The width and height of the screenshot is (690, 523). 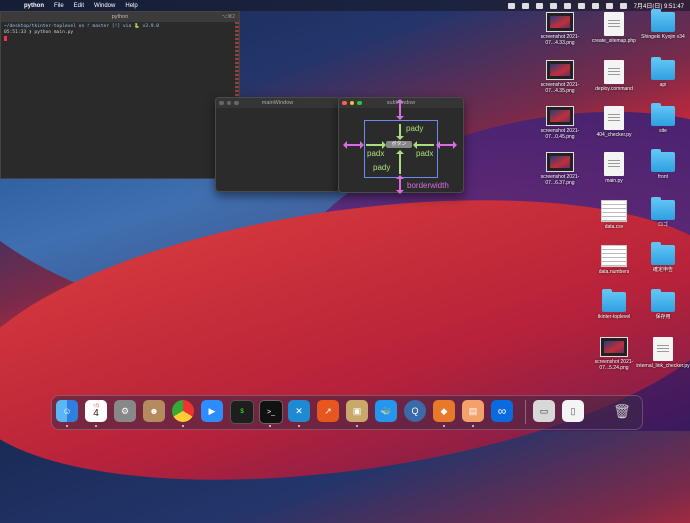 What do you see at coordinates (96, 411) in the screenshot?
I see `calendar-icon: 7月 4` at bounding box center [96, 411].